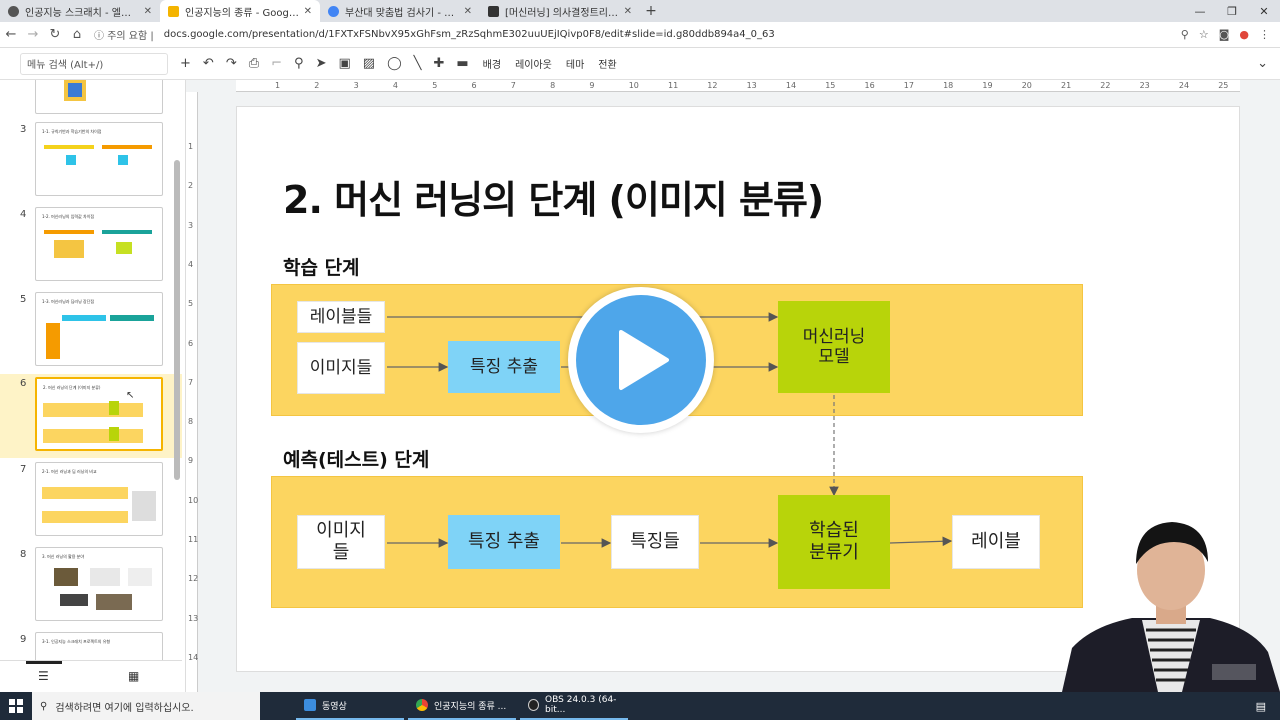  What do you see at coordinates (400, 11) in the screenshot?
I see `browser-tab: 부산대 맞춤법 검사기 - Google ✕` at bounding box center [400, 11].